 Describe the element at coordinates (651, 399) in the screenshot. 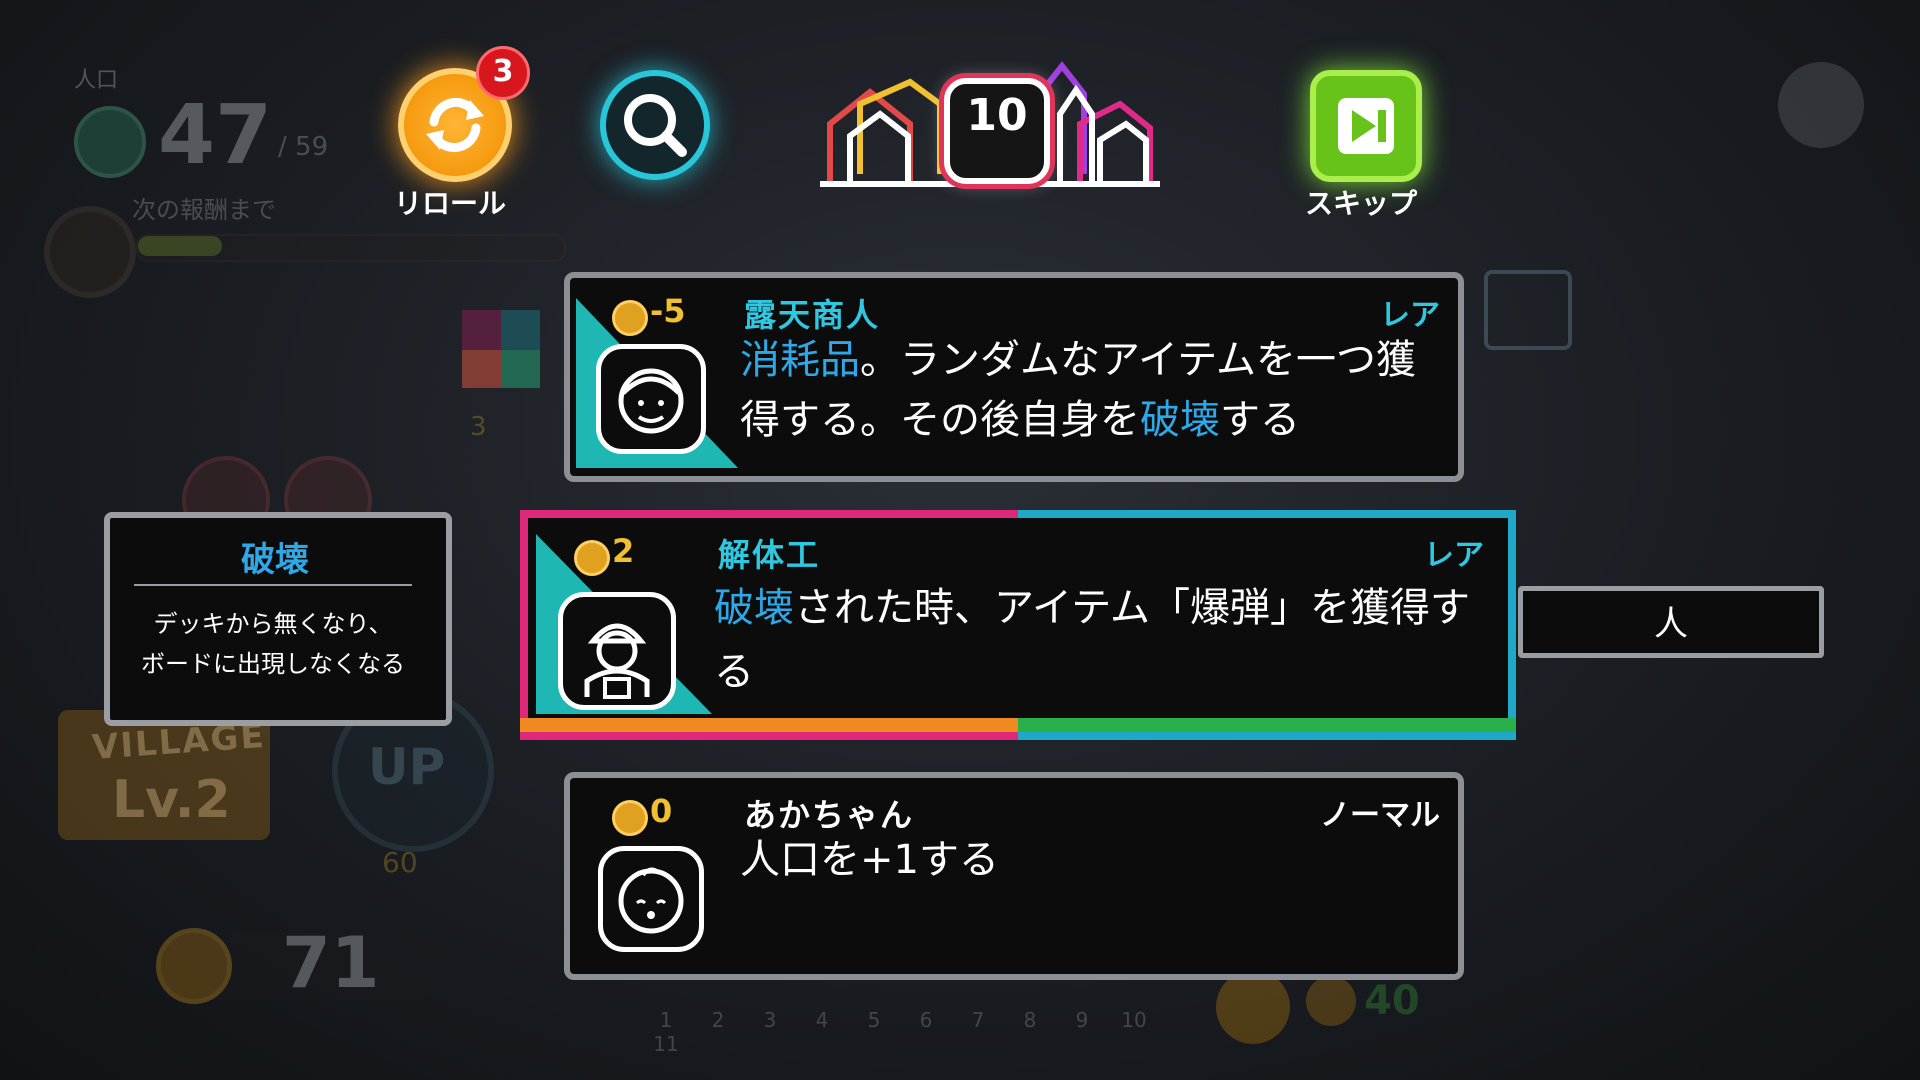

I see `merchant-icon` at that location.